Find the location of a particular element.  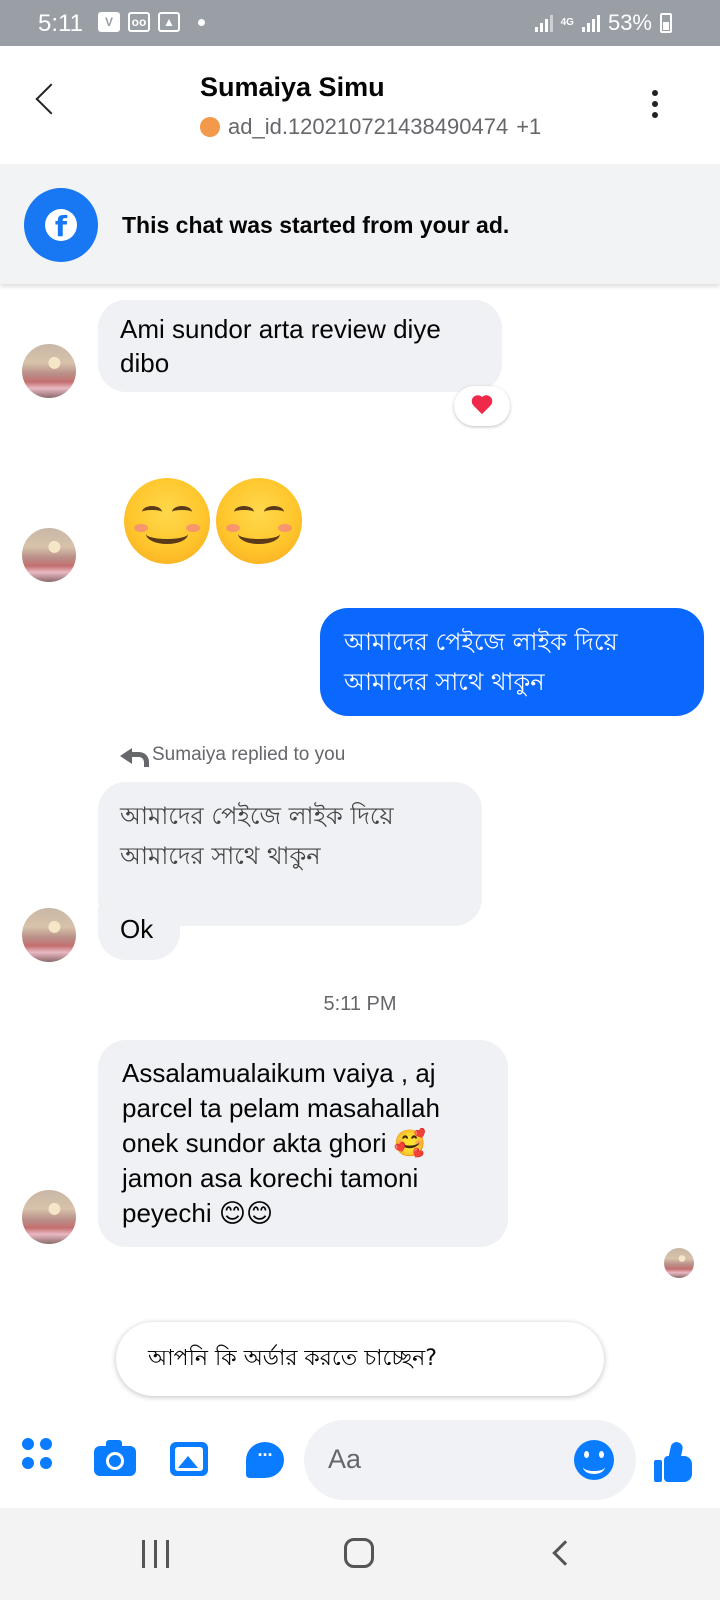

emoji-picker-icon is located at coordinates (594, 1460).